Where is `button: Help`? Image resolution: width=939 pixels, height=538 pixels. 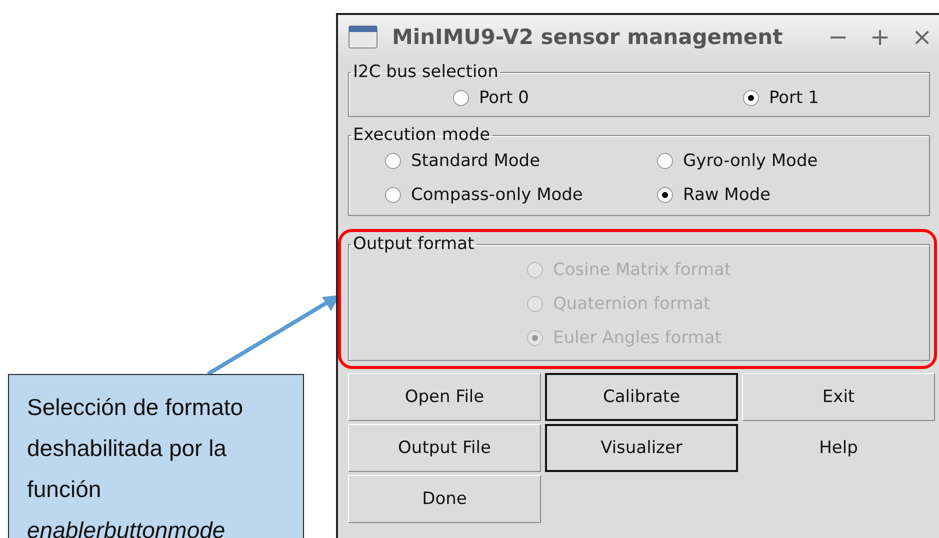 button: Help is located at coordinates (838, 448).